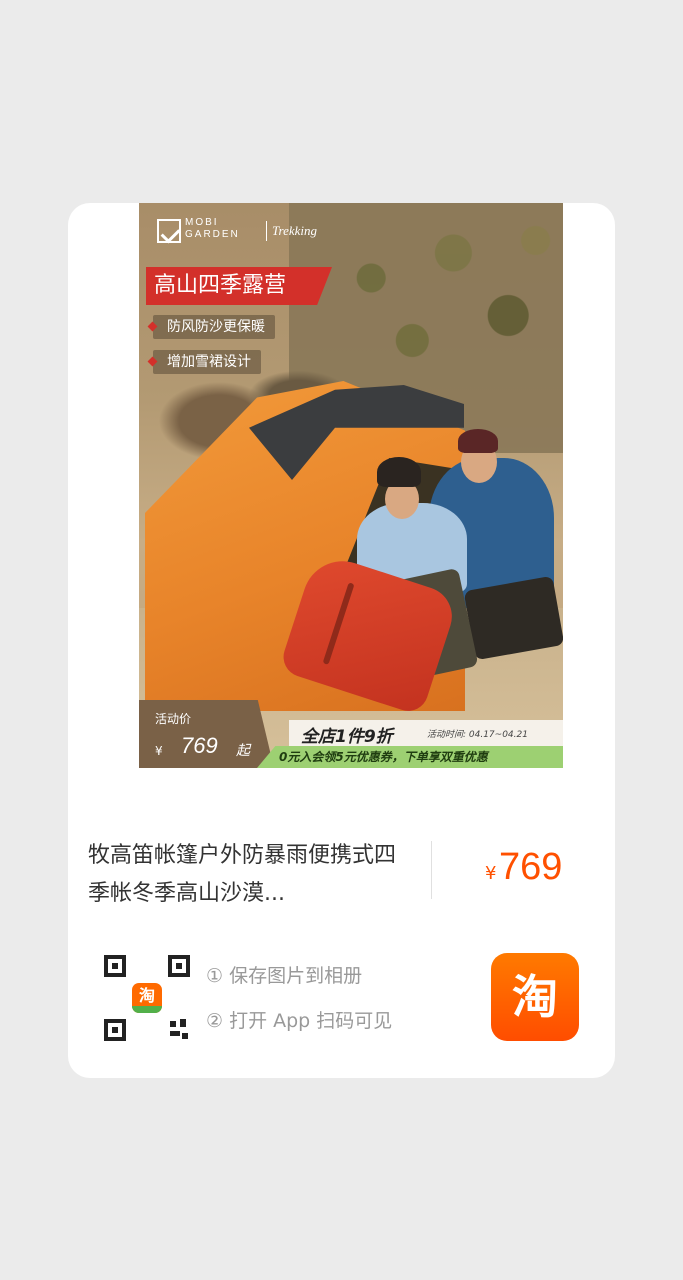 The height and width of the screenshot is (1280, 683). Describe the element at coordinates (477, 735) in the screenshot. I see `promo-date: 活动时间: 04.17~04.21` at that location.